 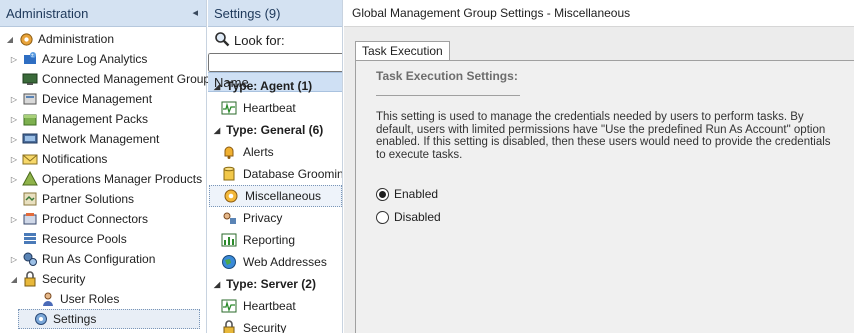 I want to click on device-icon, so click(x=30, y=99).